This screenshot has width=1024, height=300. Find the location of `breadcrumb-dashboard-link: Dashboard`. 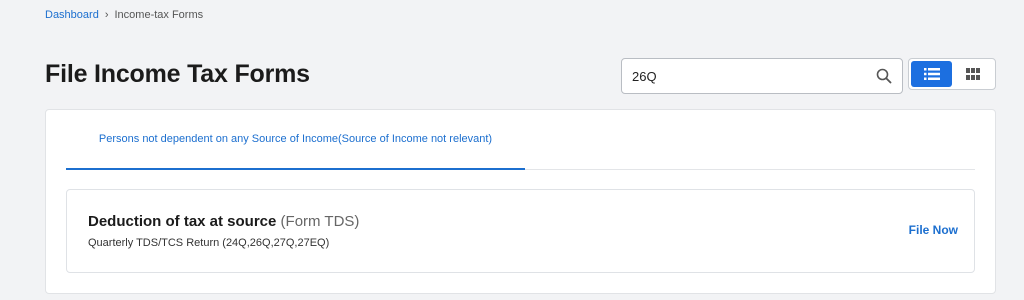

breadcrumb-dashboard-link: Dashboard is located at coordinates (72, 15).